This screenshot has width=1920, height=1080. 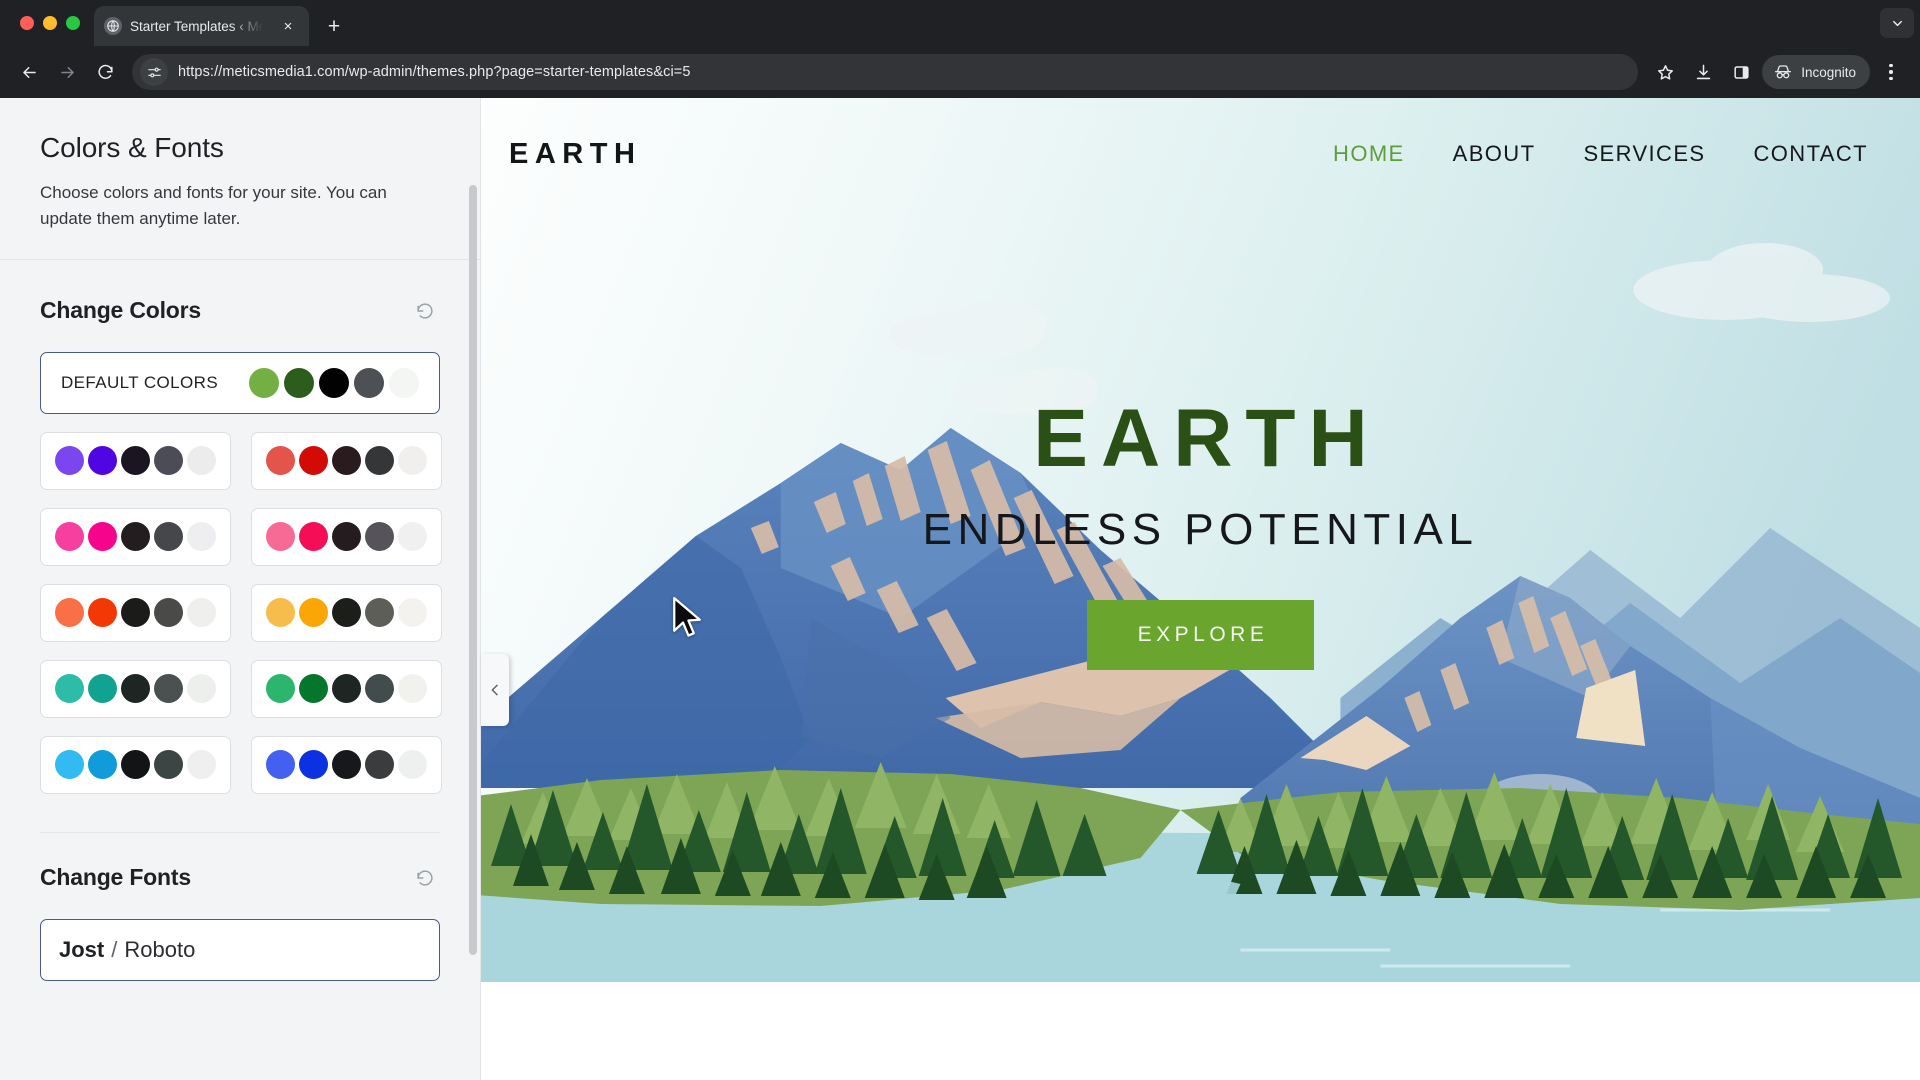 I want to click on close-tab-button: ×, so click(x=288, y=26).